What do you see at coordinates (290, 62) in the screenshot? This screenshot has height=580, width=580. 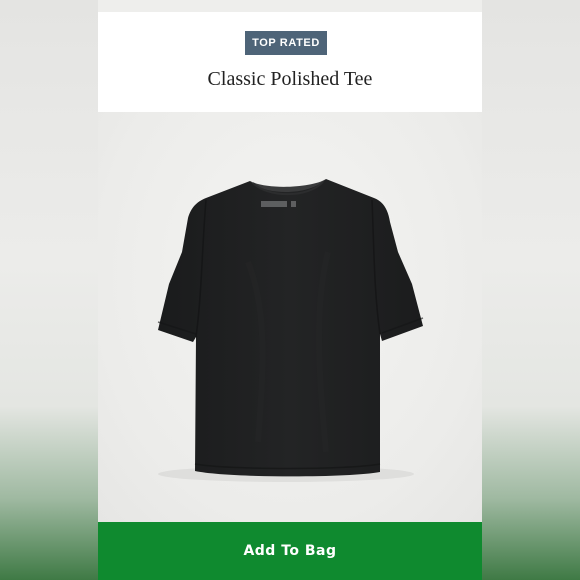 I see `product-header: TOP RATED Classic Polished Tee` at bounding box center [290, 62].